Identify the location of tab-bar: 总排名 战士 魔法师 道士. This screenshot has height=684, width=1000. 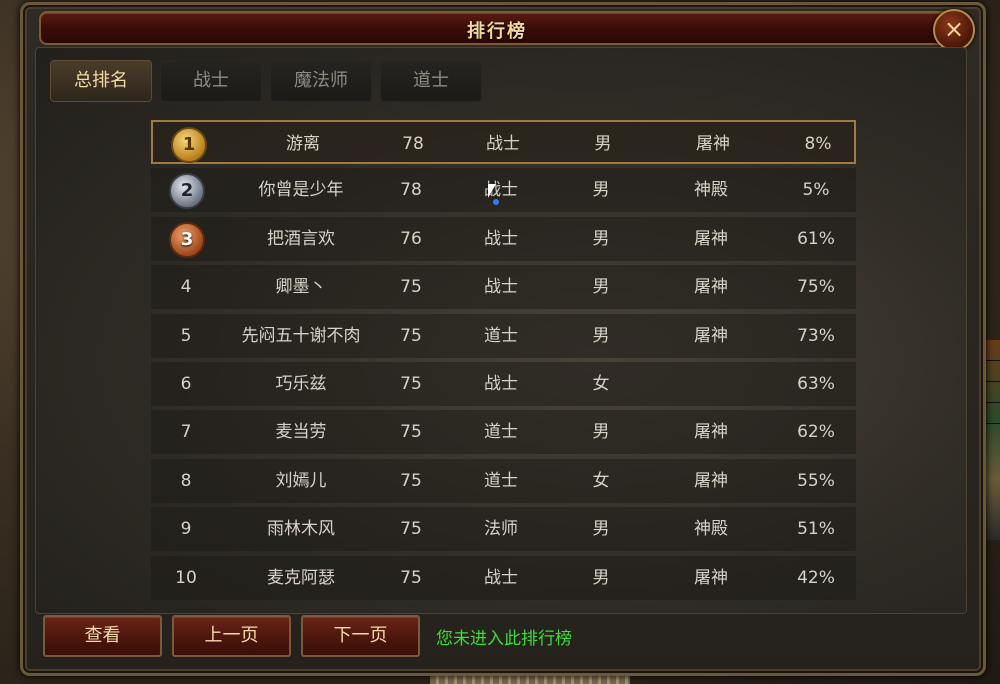
(266, 81).